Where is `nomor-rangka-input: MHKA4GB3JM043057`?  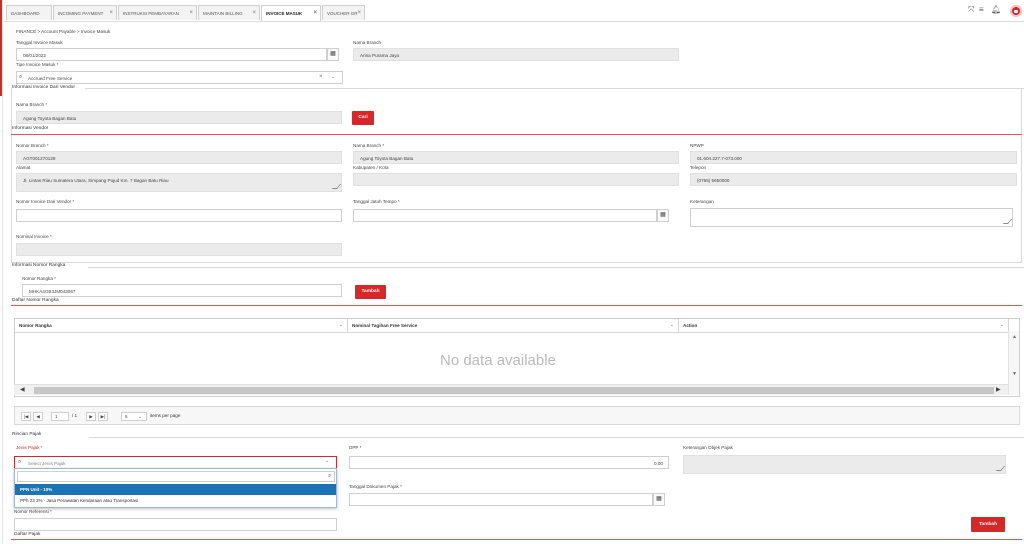
nomor-rangka-input: MHKA4GB3JM043057 is located at coordinates (182, 290).